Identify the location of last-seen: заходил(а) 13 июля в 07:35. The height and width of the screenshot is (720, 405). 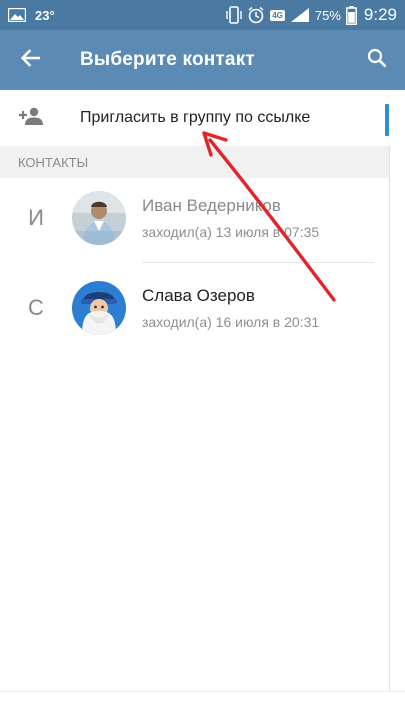
(231, 232).